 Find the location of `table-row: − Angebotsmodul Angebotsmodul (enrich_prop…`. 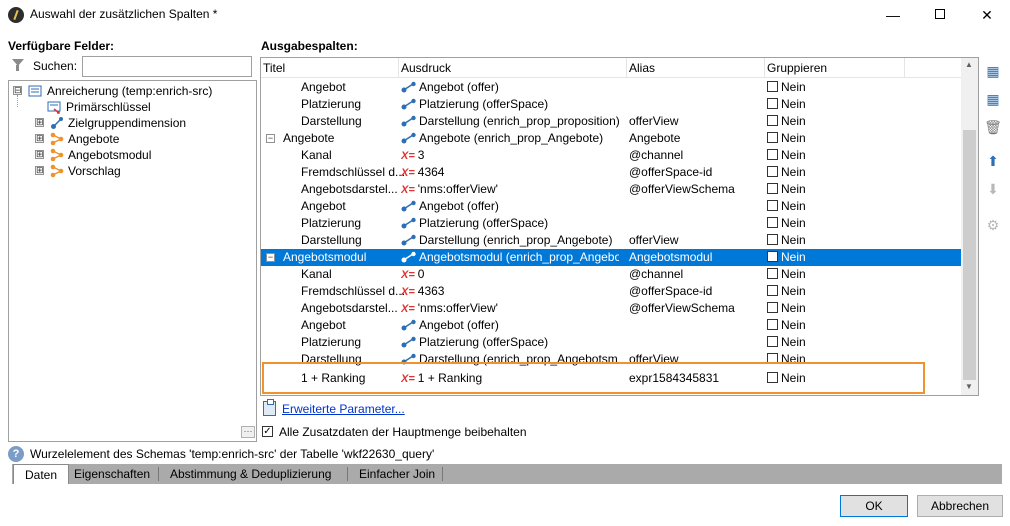

table-row: − Angebotsmodul Angebotsmodul (enrich_prop… is located at coordinates (611, 257).